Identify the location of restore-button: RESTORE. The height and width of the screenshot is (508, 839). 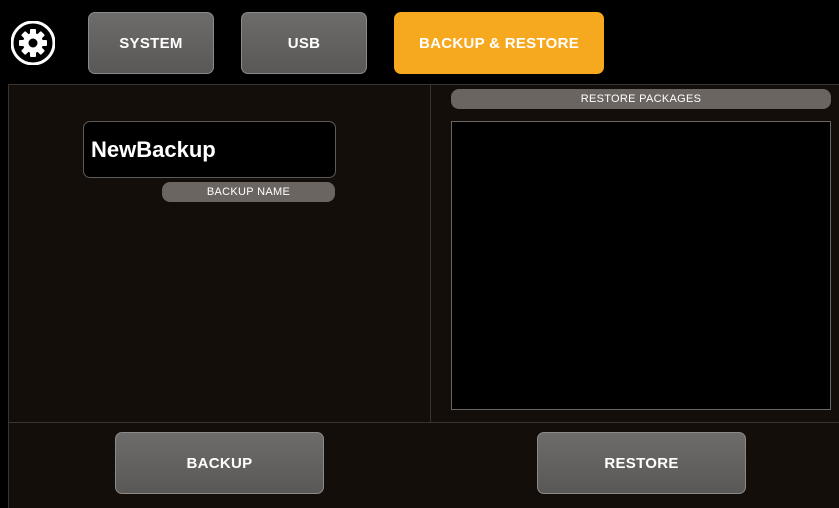
(641, 463).